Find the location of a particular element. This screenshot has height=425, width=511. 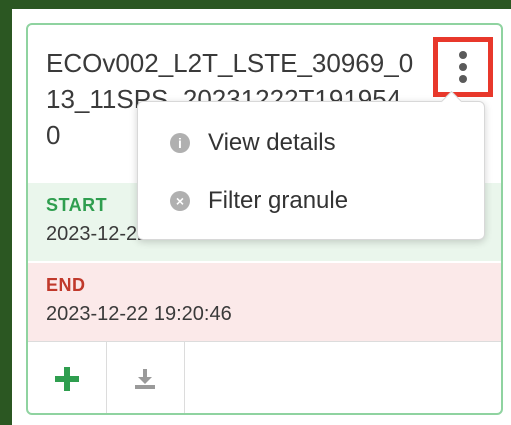

end-label: END is located at coordinates (66, 285).